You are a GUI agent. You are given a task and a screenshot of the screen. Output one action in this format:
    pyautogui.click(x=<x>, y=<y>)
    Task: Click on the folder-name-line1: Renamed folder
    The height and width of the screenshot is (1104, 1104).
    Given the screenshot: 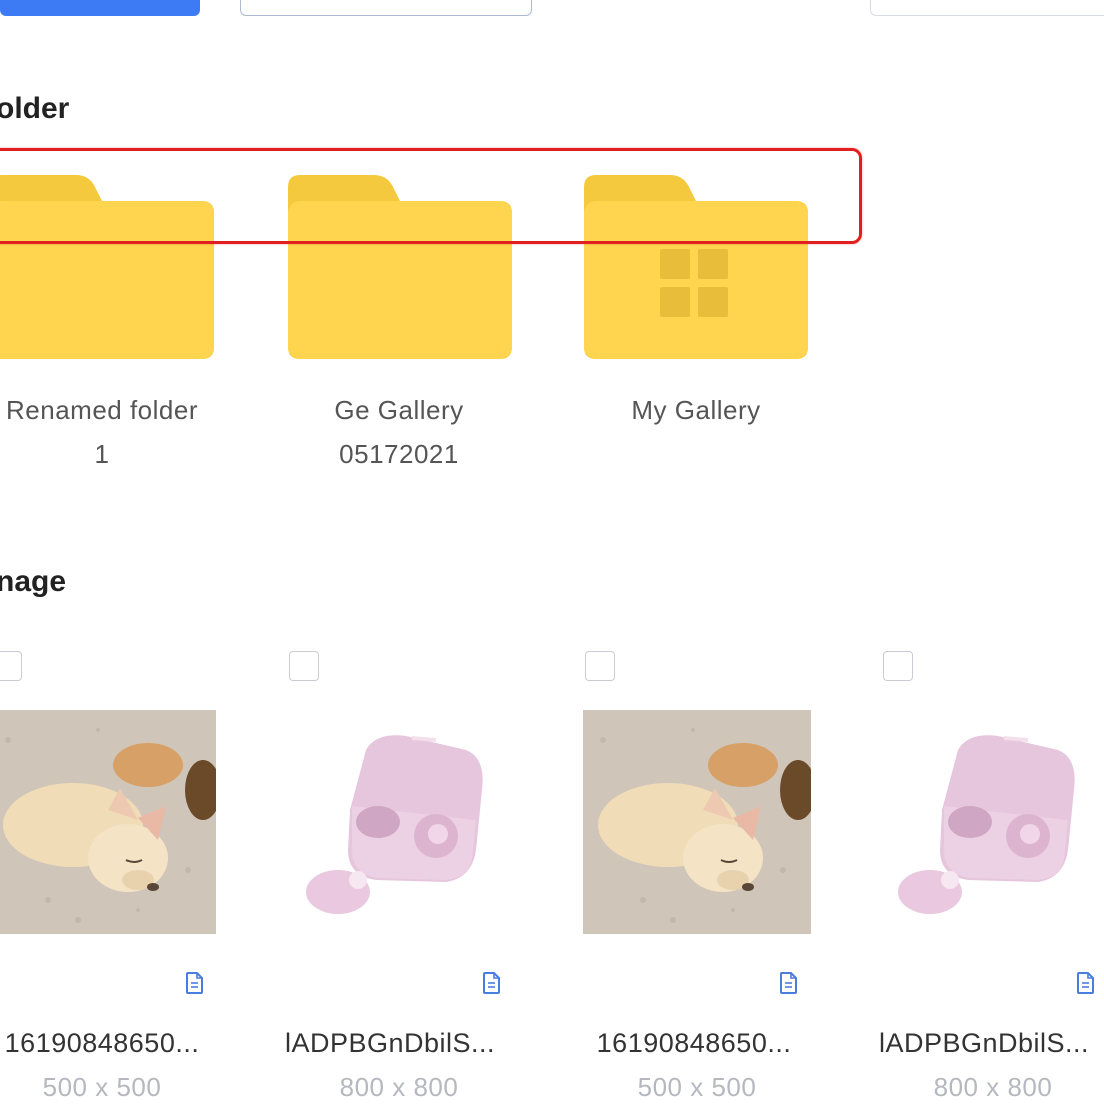 What is the action you would take?
    pyautogui.click(x=102, y=410)
    